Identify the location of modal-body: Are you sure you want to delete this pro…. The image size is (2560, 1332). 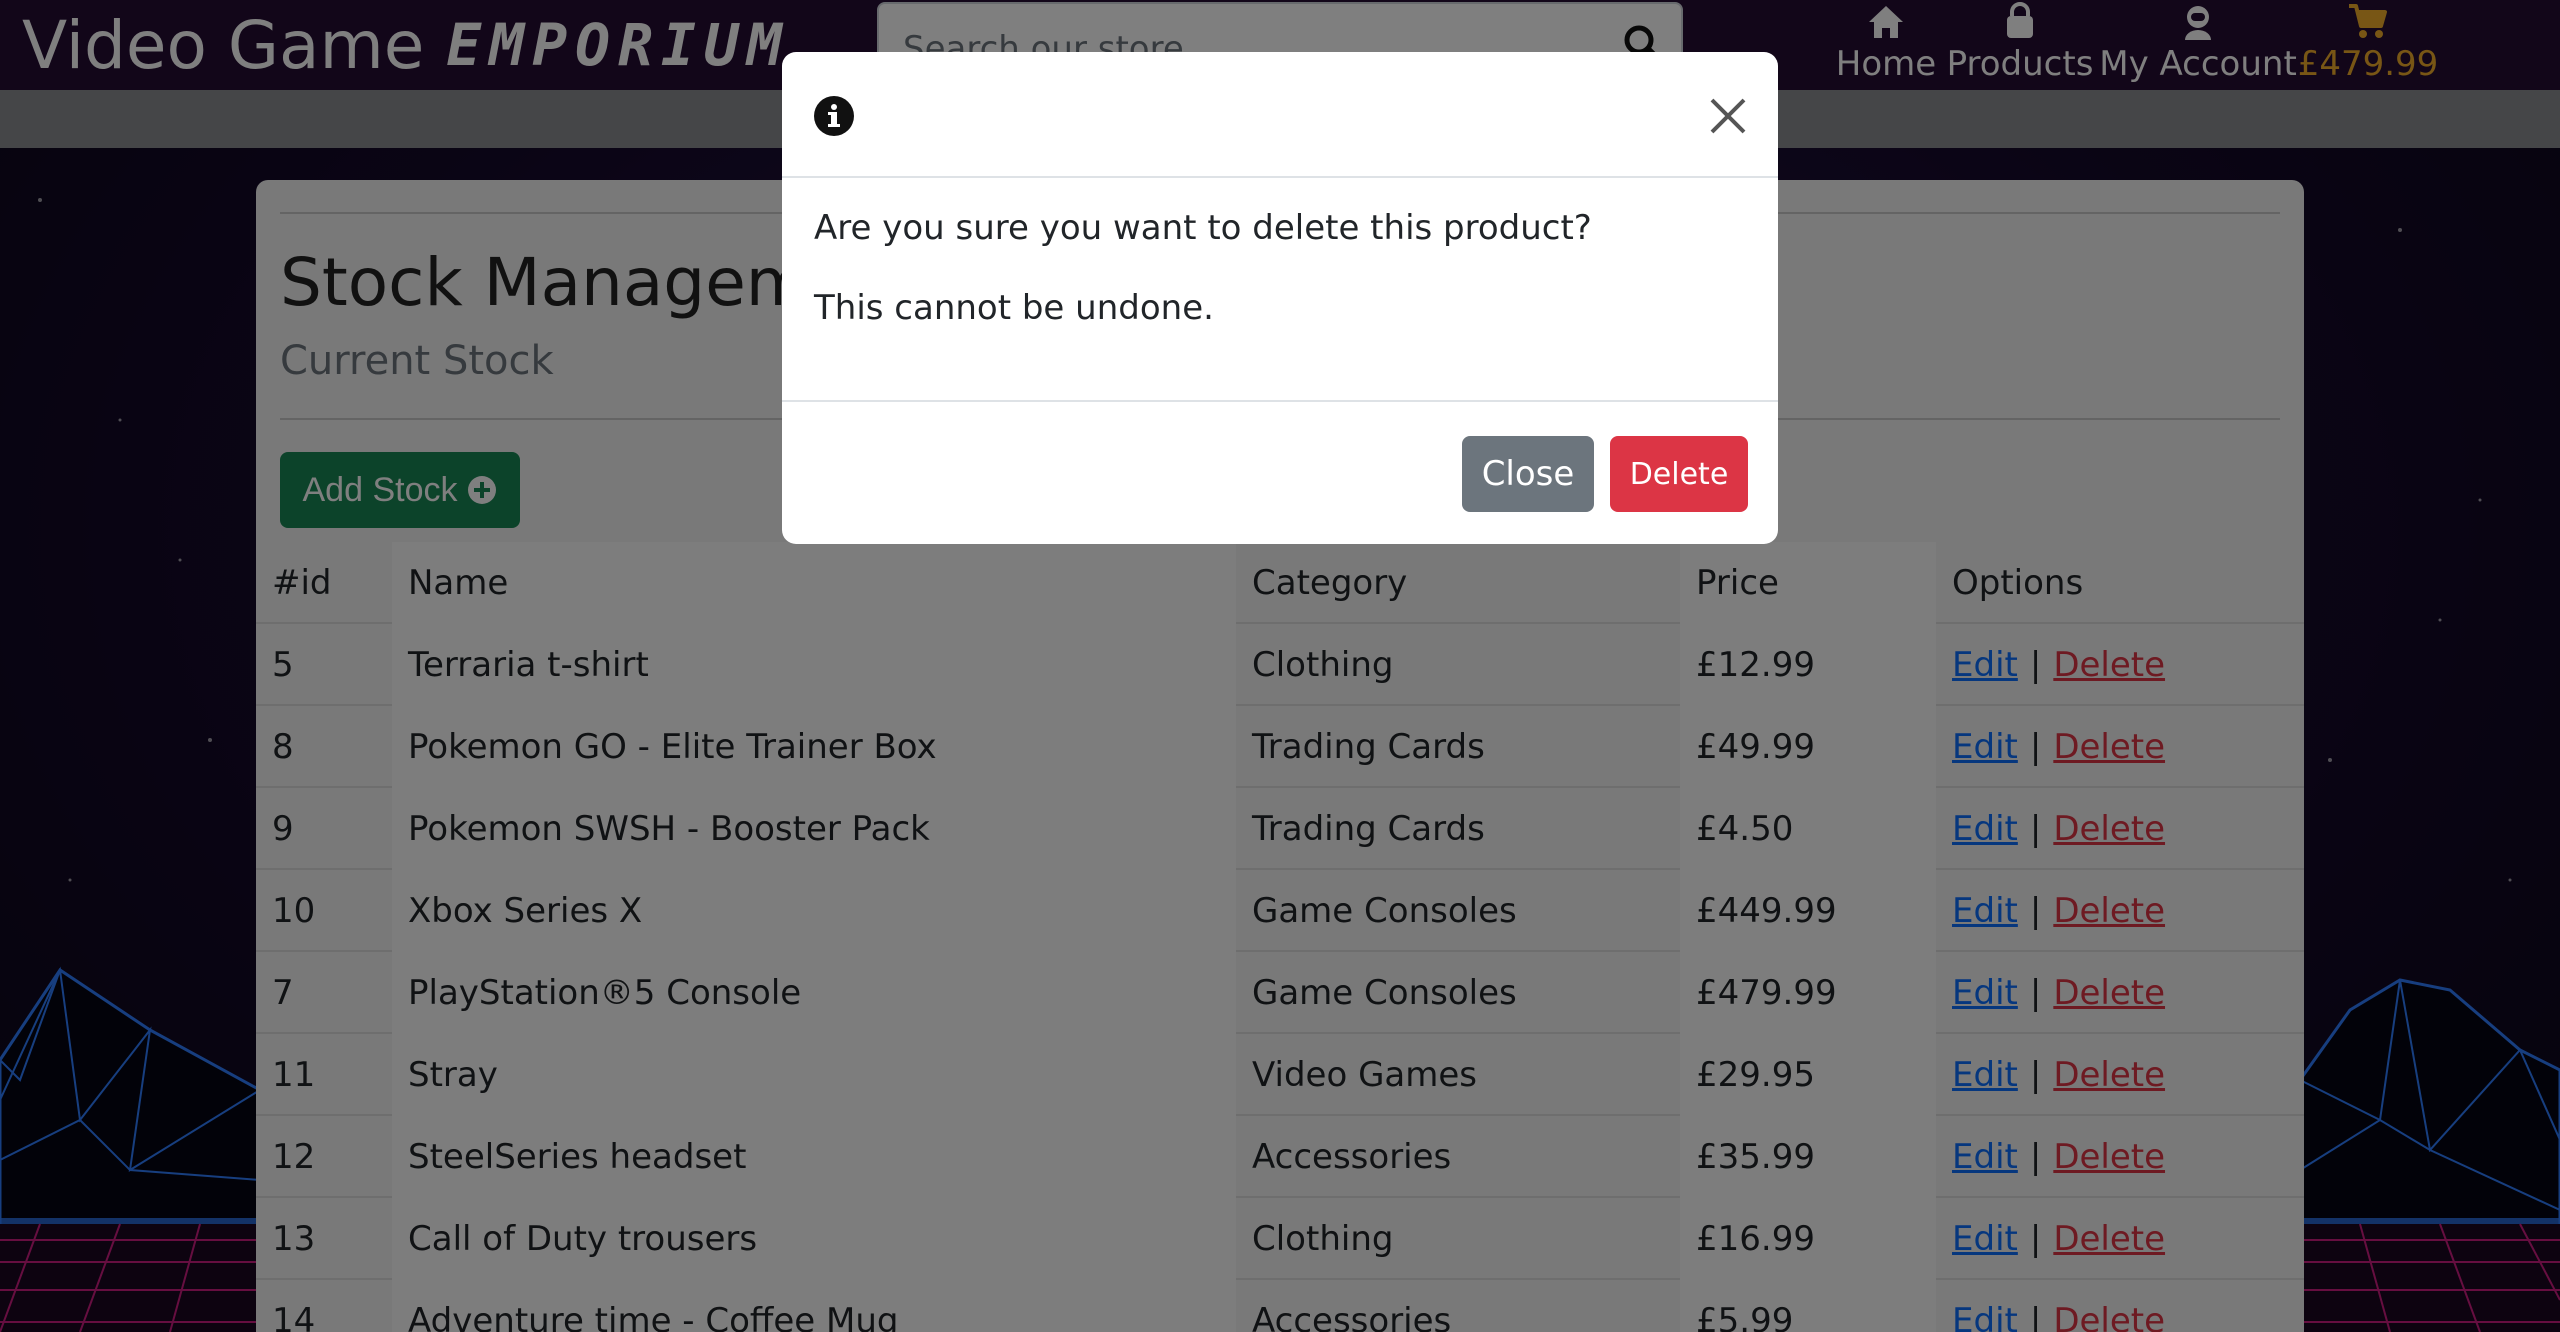
(1279, 288).